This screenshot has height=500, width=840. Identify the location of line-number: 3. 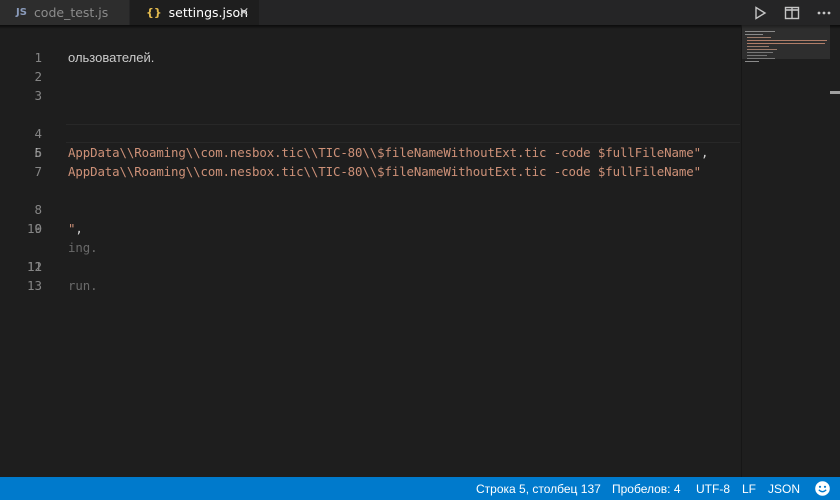
(38, 95).